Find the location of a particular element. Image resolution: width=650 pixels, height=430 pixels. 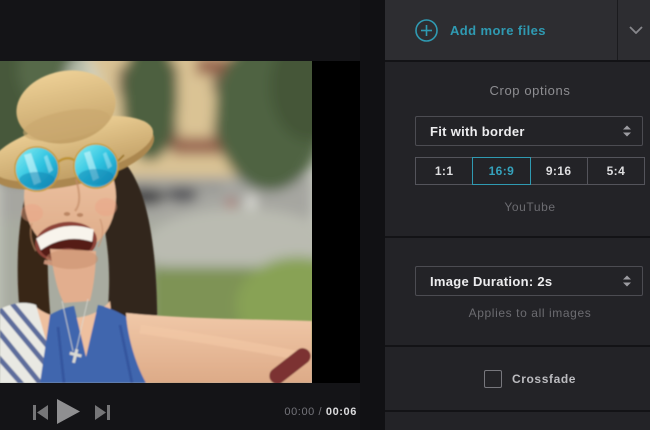

letterbox-bar is located at coordinates (336, 222).